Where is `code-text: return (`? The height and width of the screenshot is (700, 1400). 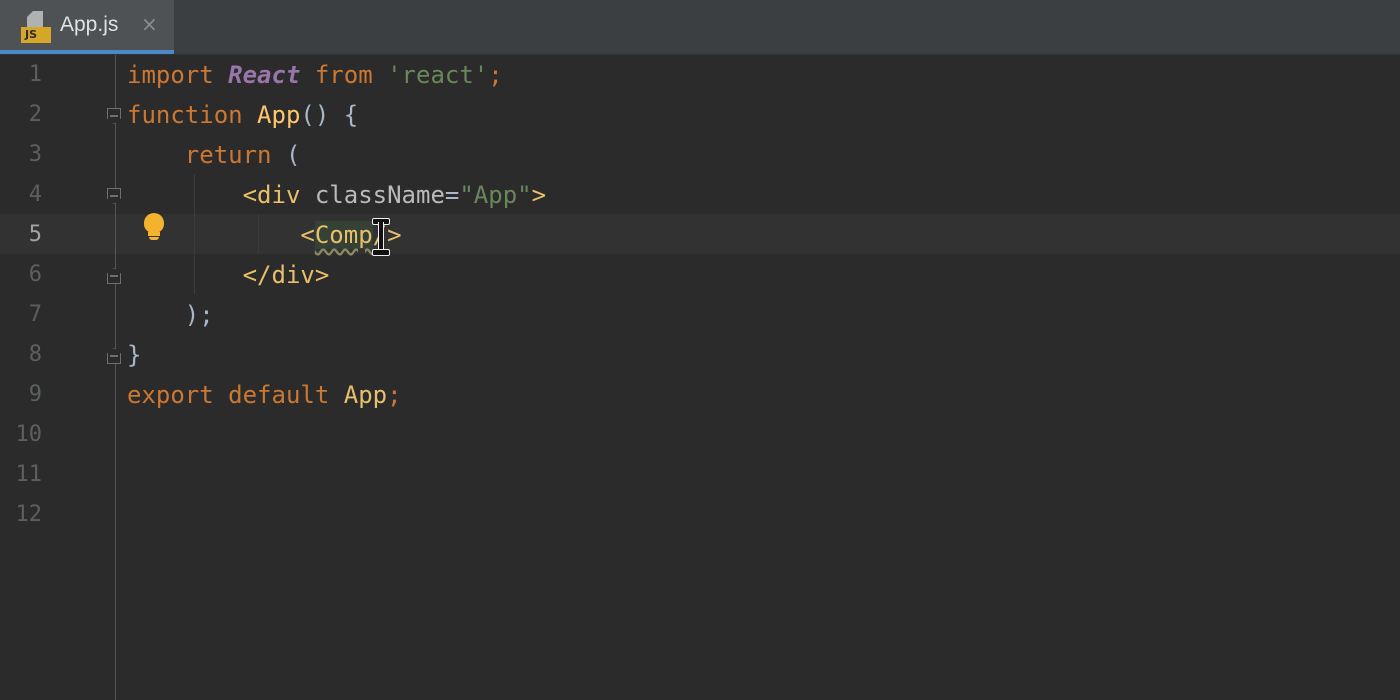
code-text: return ( is located at coordinates (214, 155).